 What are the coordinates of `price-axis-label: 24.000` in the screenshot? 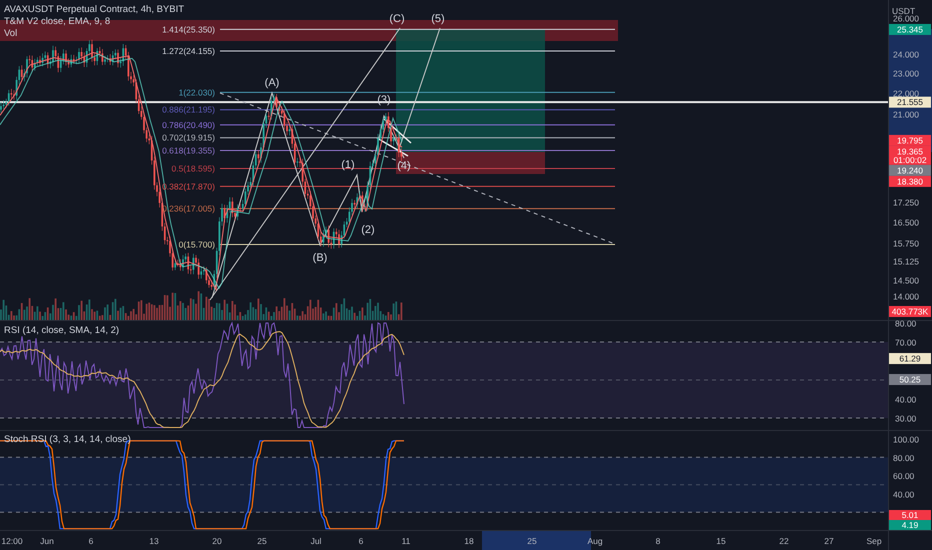 It's located at (906, 54).